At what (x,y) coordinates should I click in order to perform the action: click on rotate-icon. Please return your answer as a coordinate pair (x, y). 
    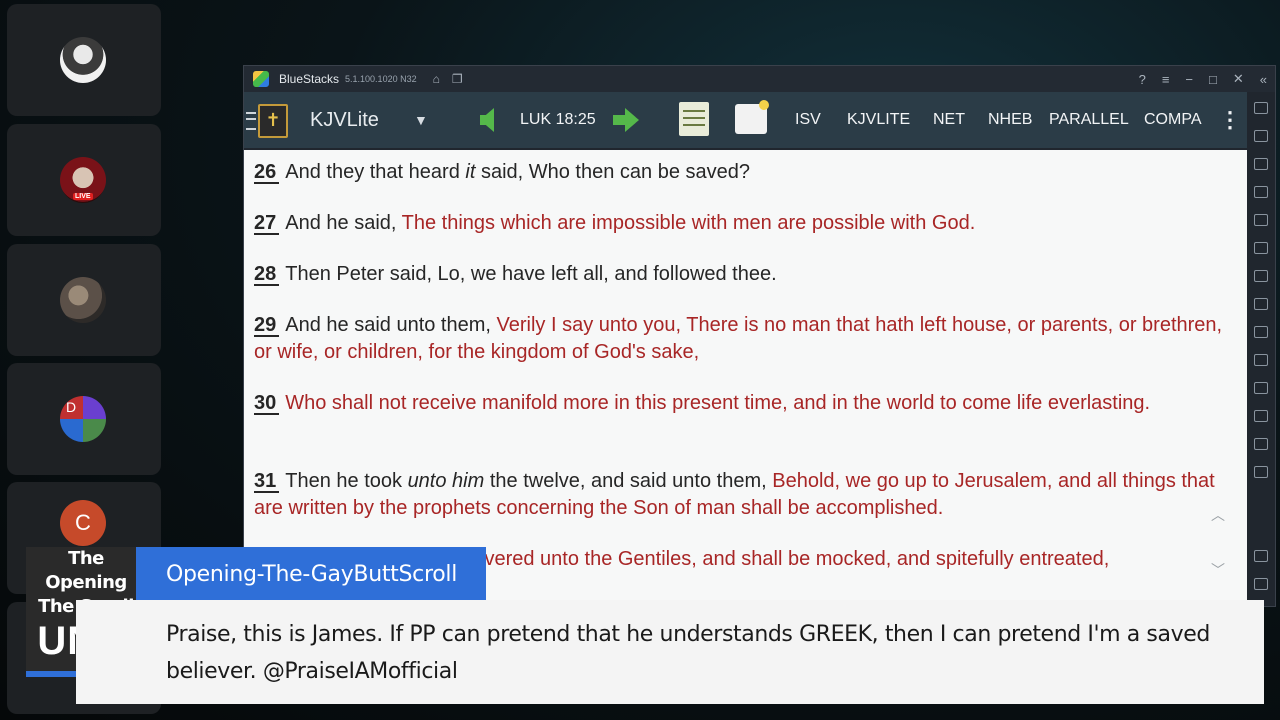
    Looking at the image, I should click on (1261, 220).